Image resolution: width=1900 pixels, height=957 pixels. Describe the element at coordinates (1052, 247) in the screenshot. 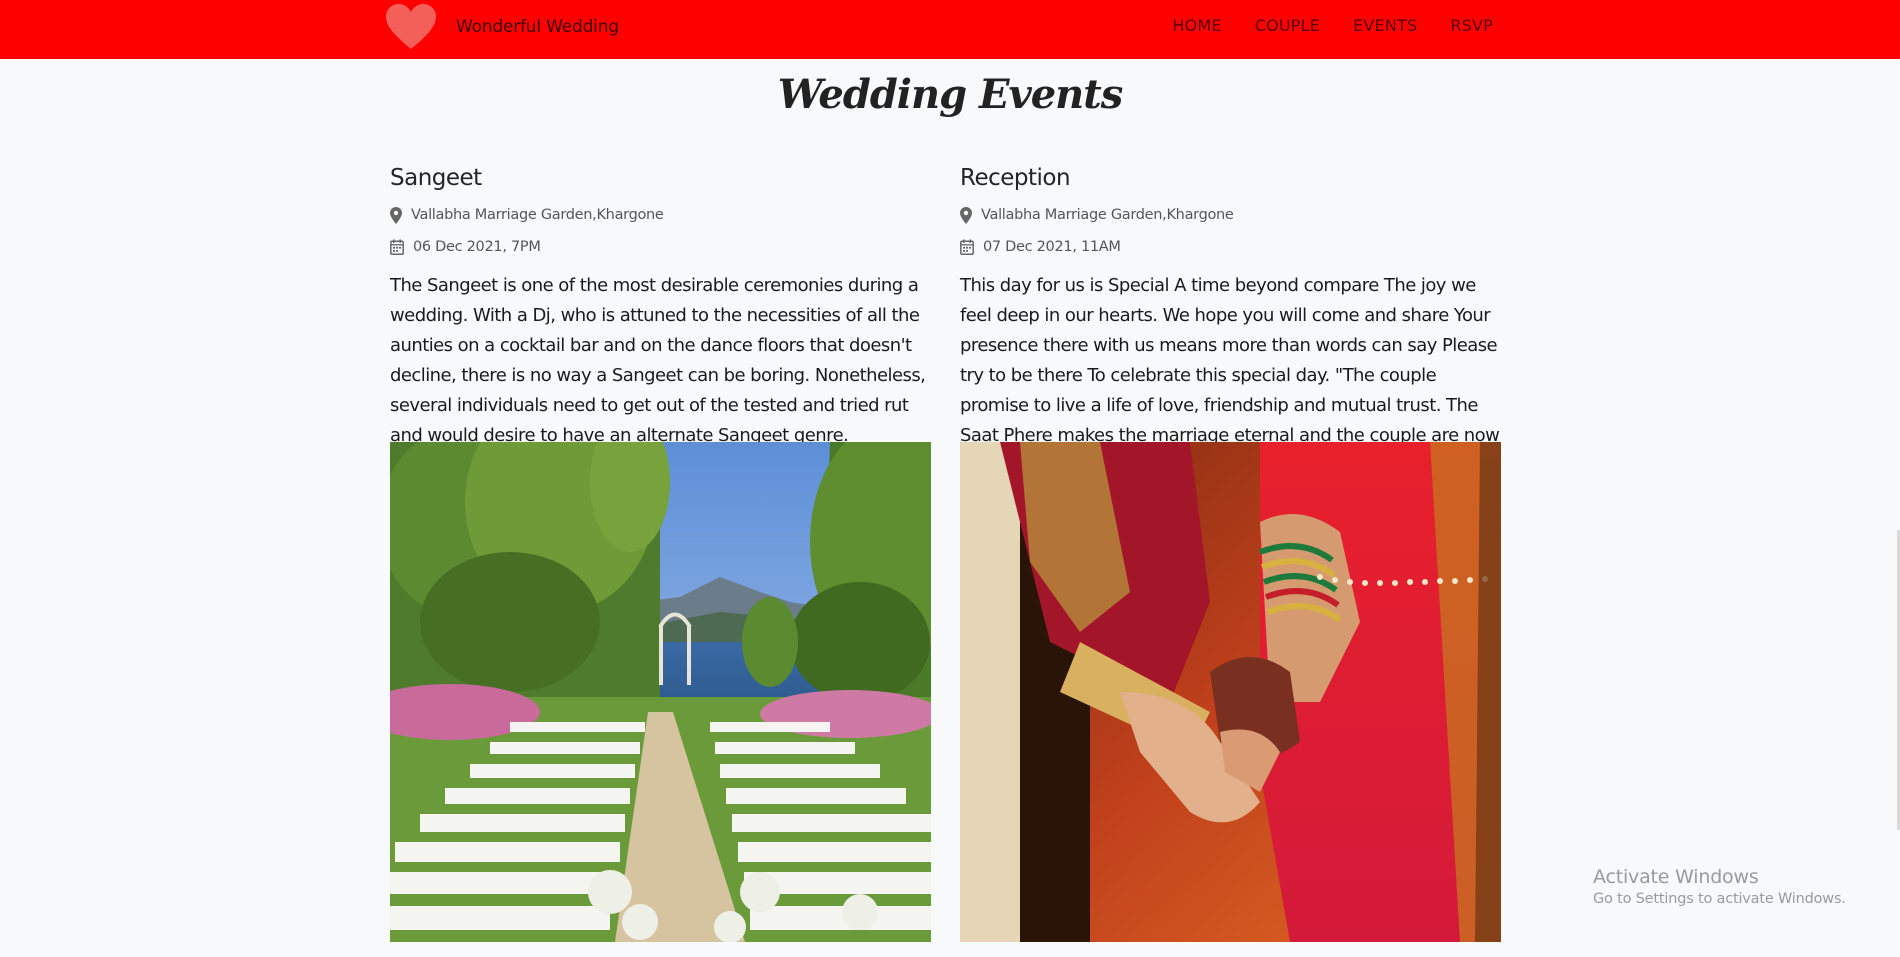

I see `event-date-text: 07 Dec 2021, 11AM` at that location.